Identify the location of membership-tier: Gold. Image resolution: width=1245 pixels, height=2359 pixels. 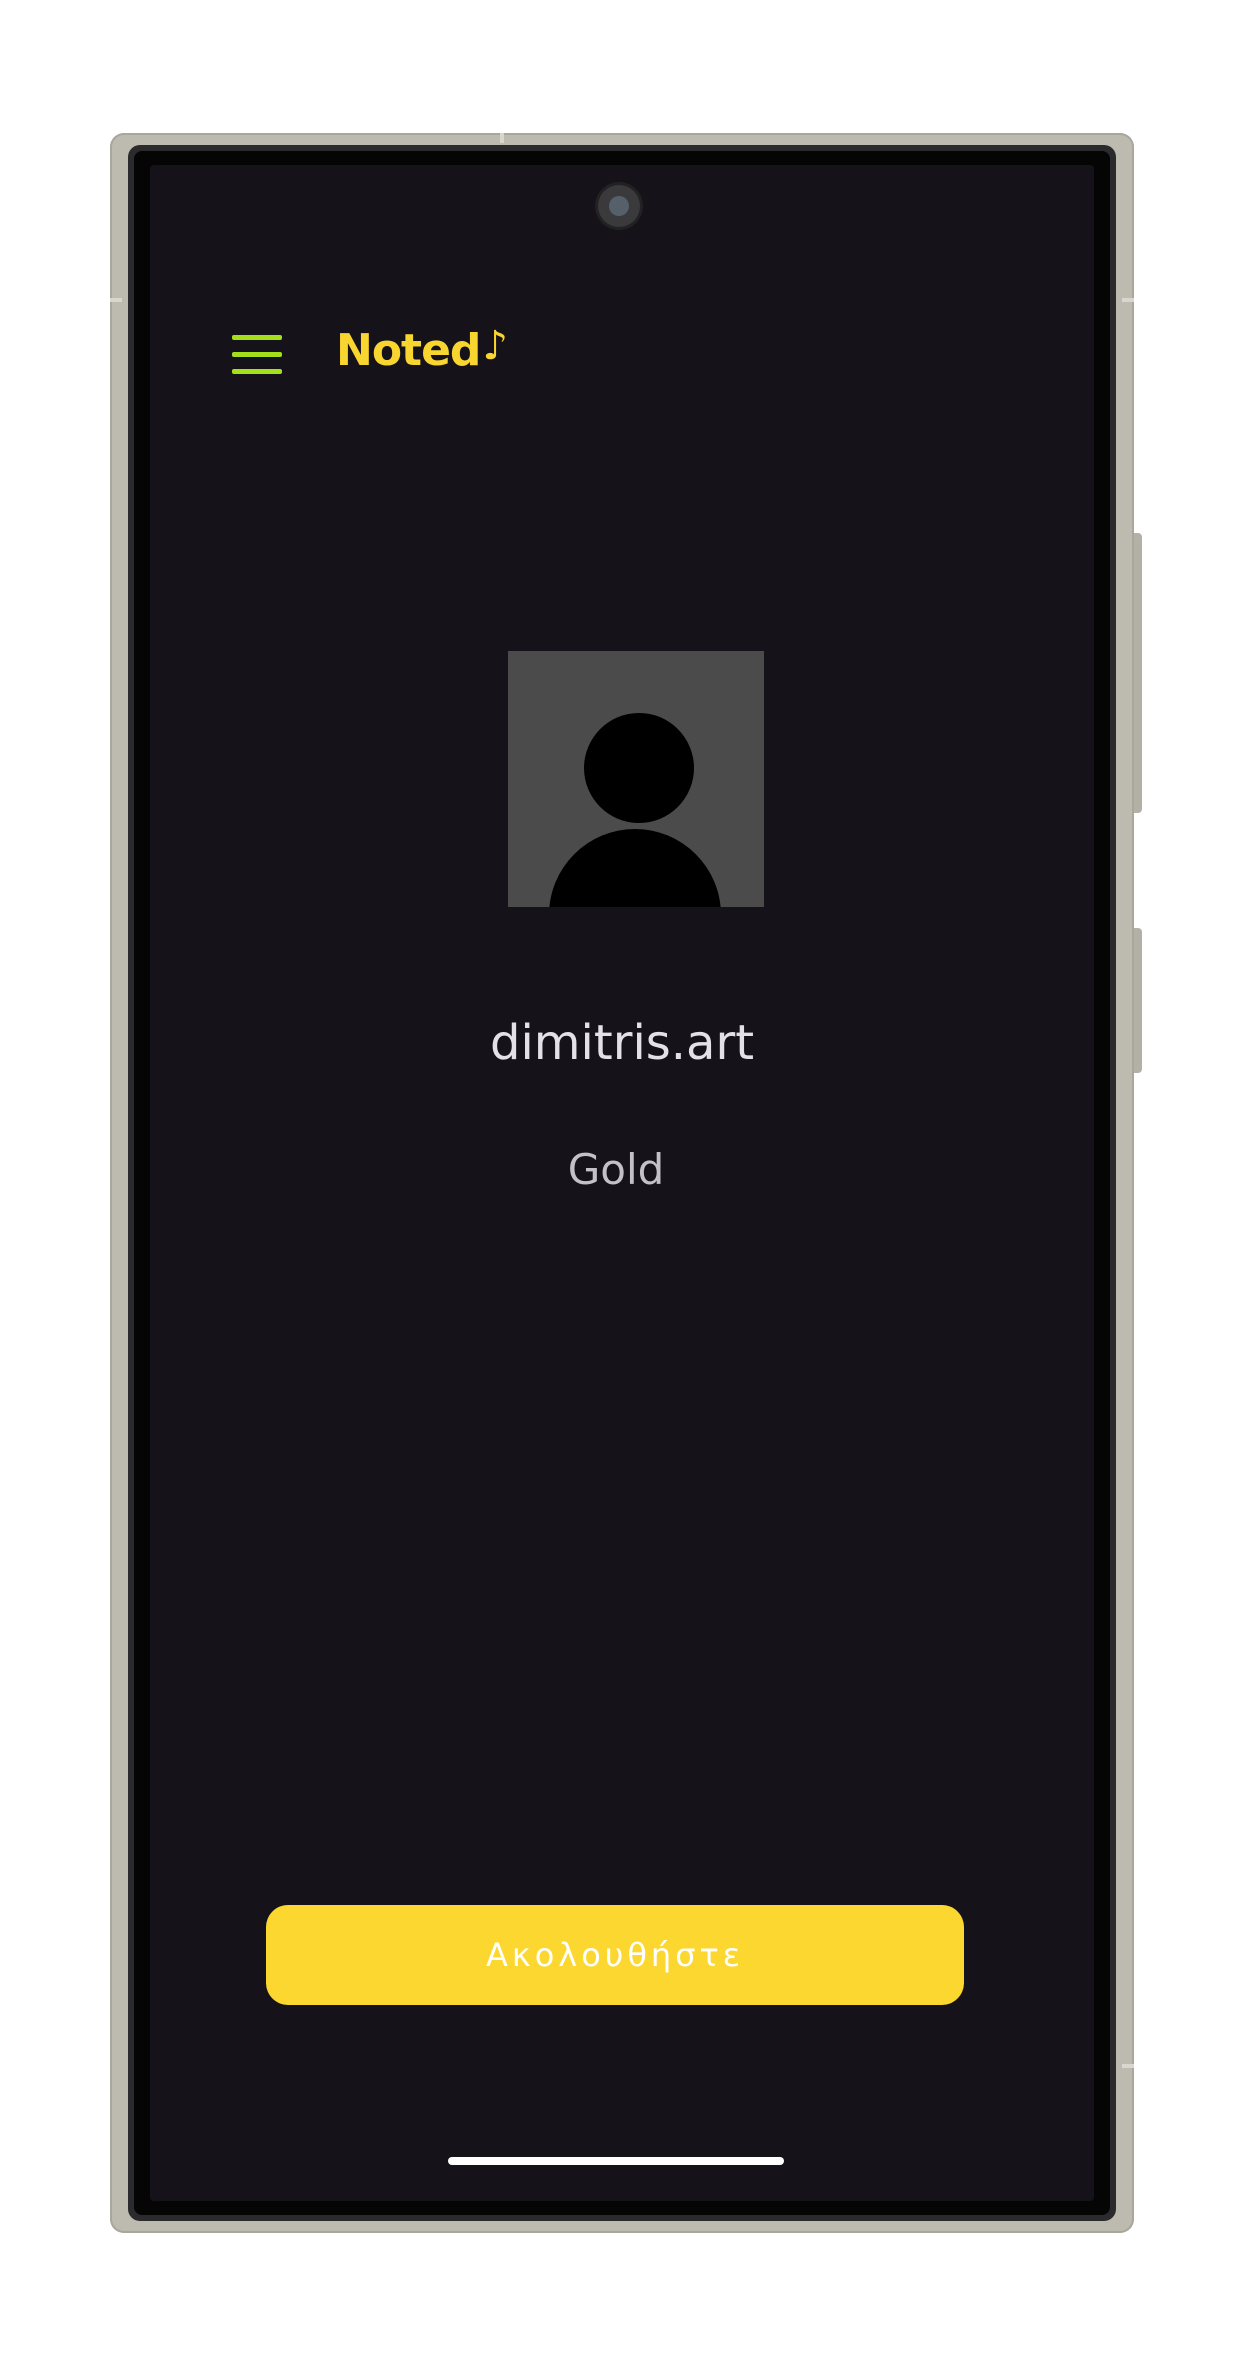
(616, 1169).